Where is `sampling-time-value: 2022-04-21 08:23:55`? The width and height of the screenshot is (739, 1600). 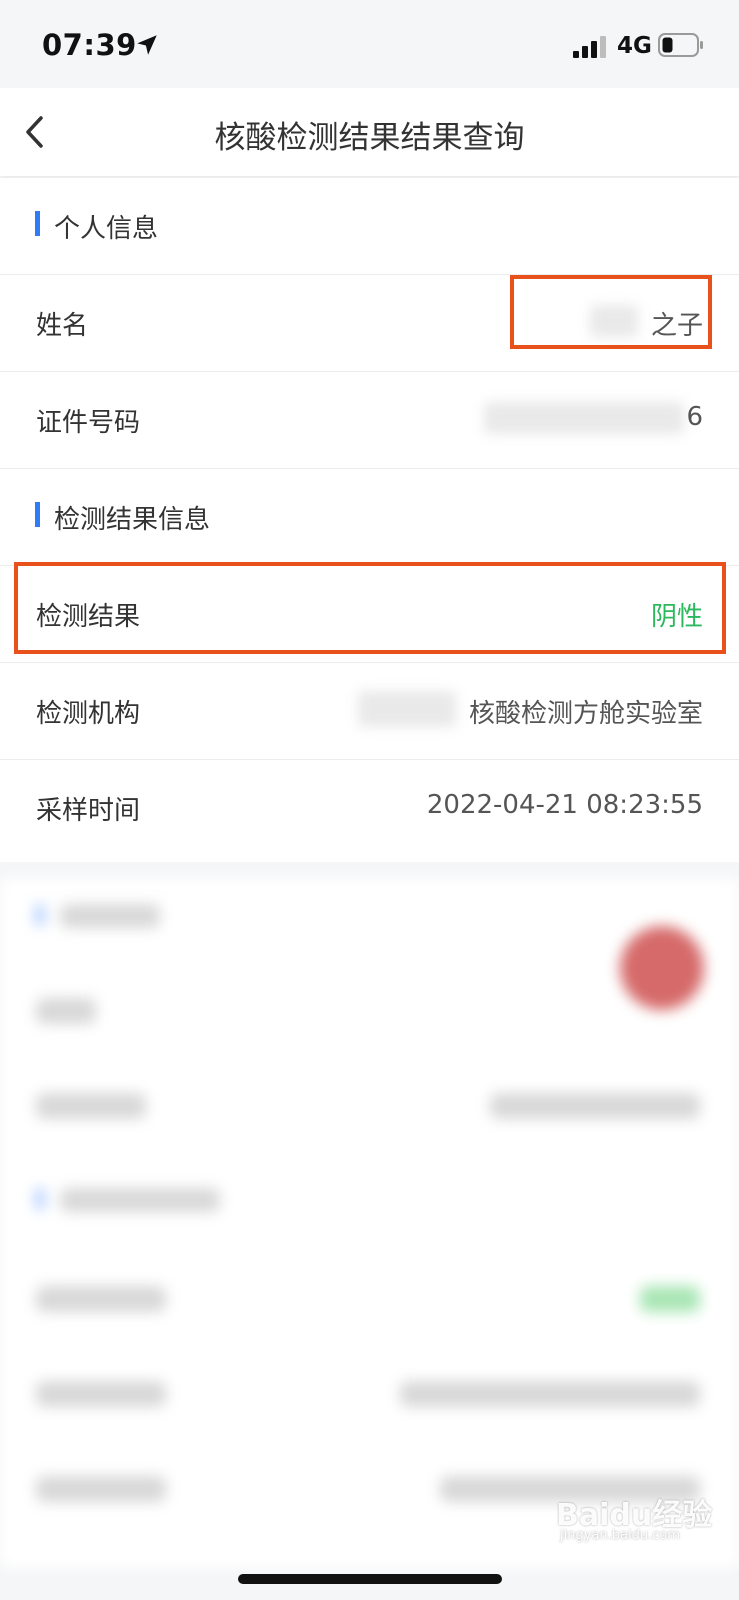
sampling-time-value: 2022-04-21 08:23:55 is located at coordinates (564, 805).